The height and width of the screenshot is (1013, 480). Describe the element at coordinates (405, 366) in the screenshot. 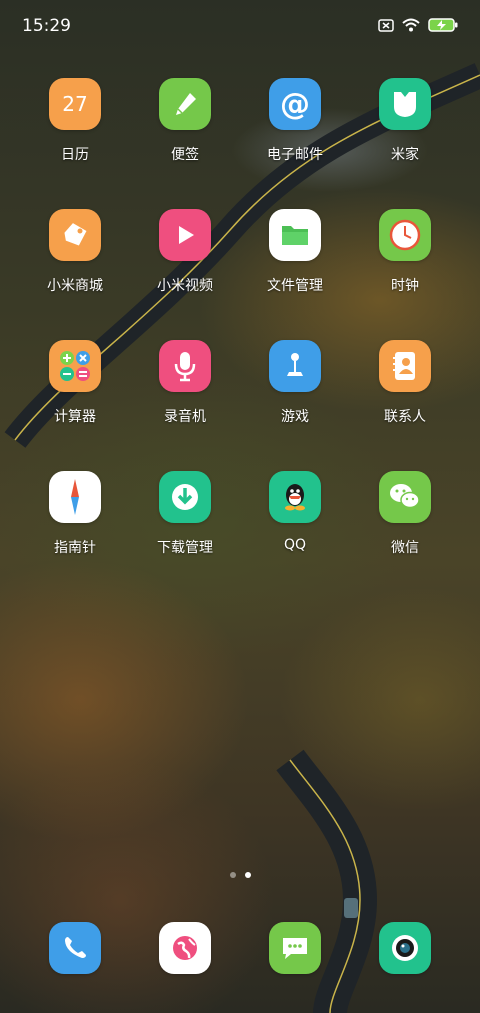

I see `contacts-icon` at that location.